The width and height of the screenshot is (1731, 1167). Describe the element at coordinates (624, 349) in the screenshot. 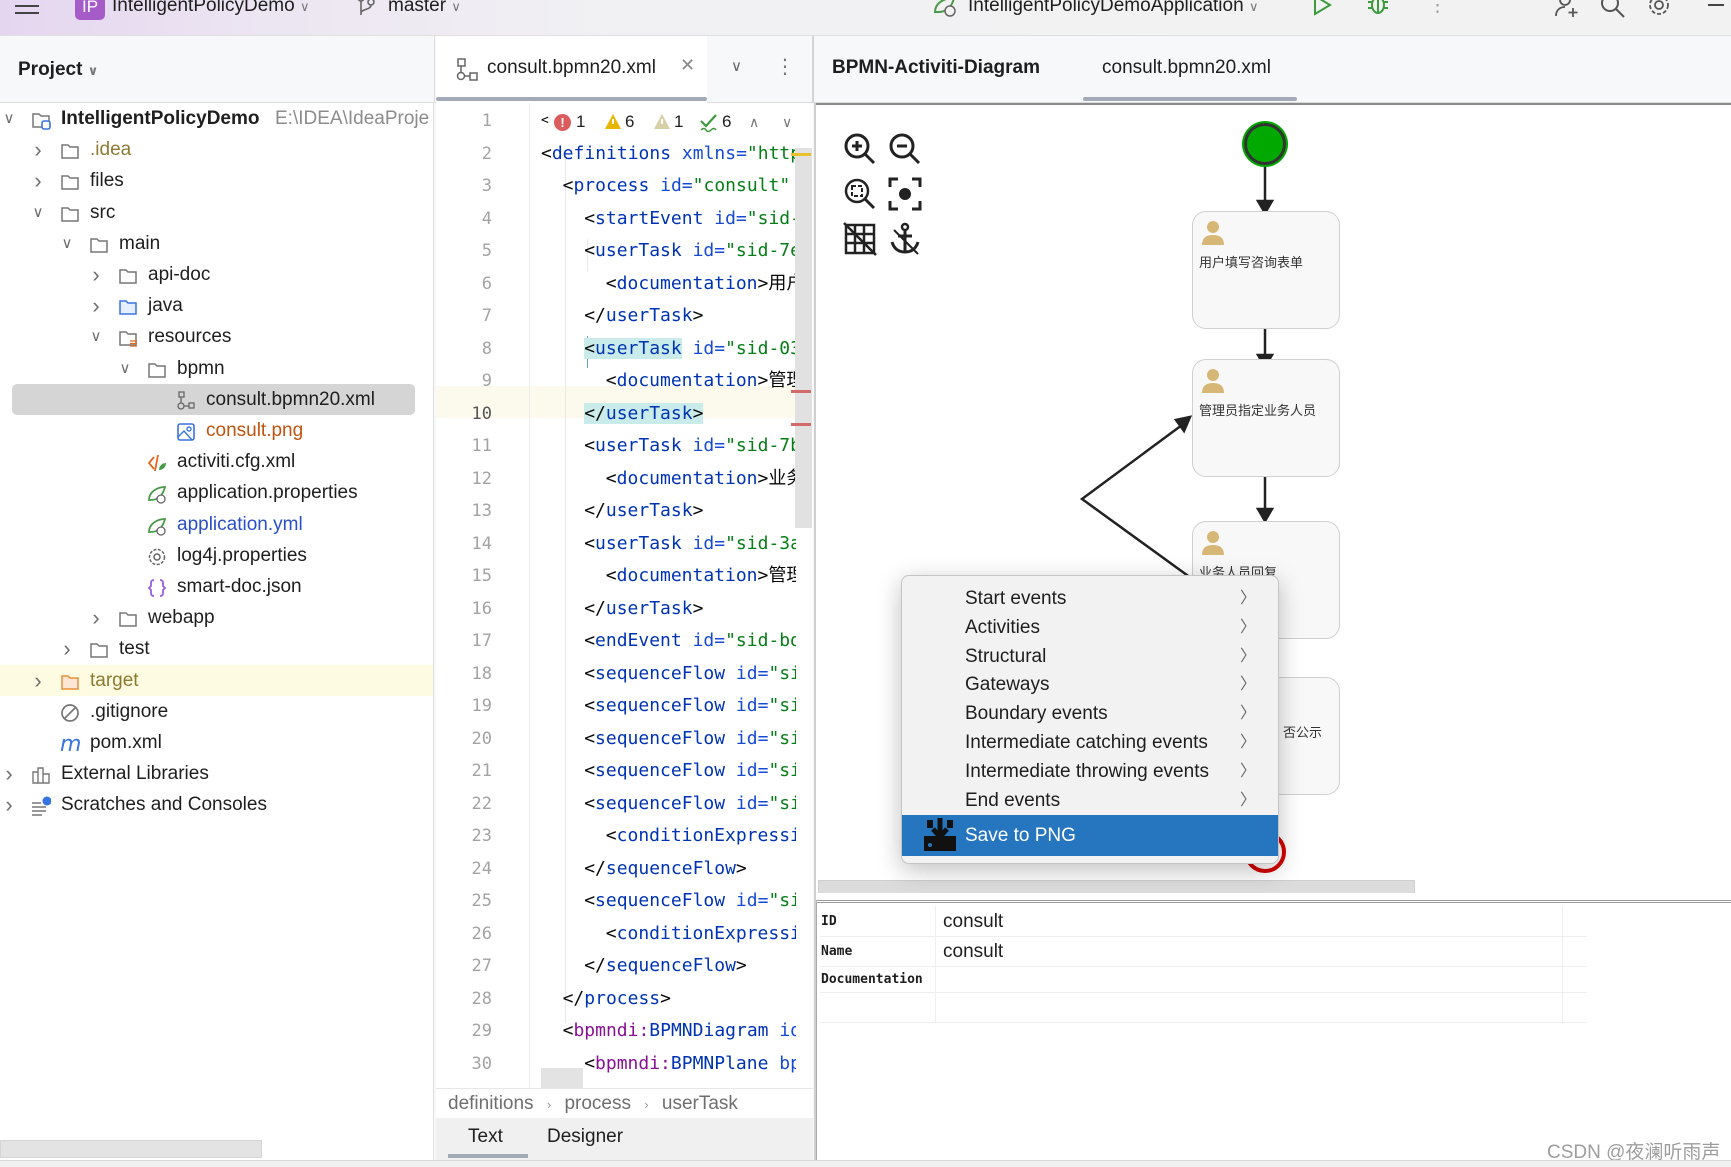

I see `code-line: 8 <userTask id="sid-03f` at that location.